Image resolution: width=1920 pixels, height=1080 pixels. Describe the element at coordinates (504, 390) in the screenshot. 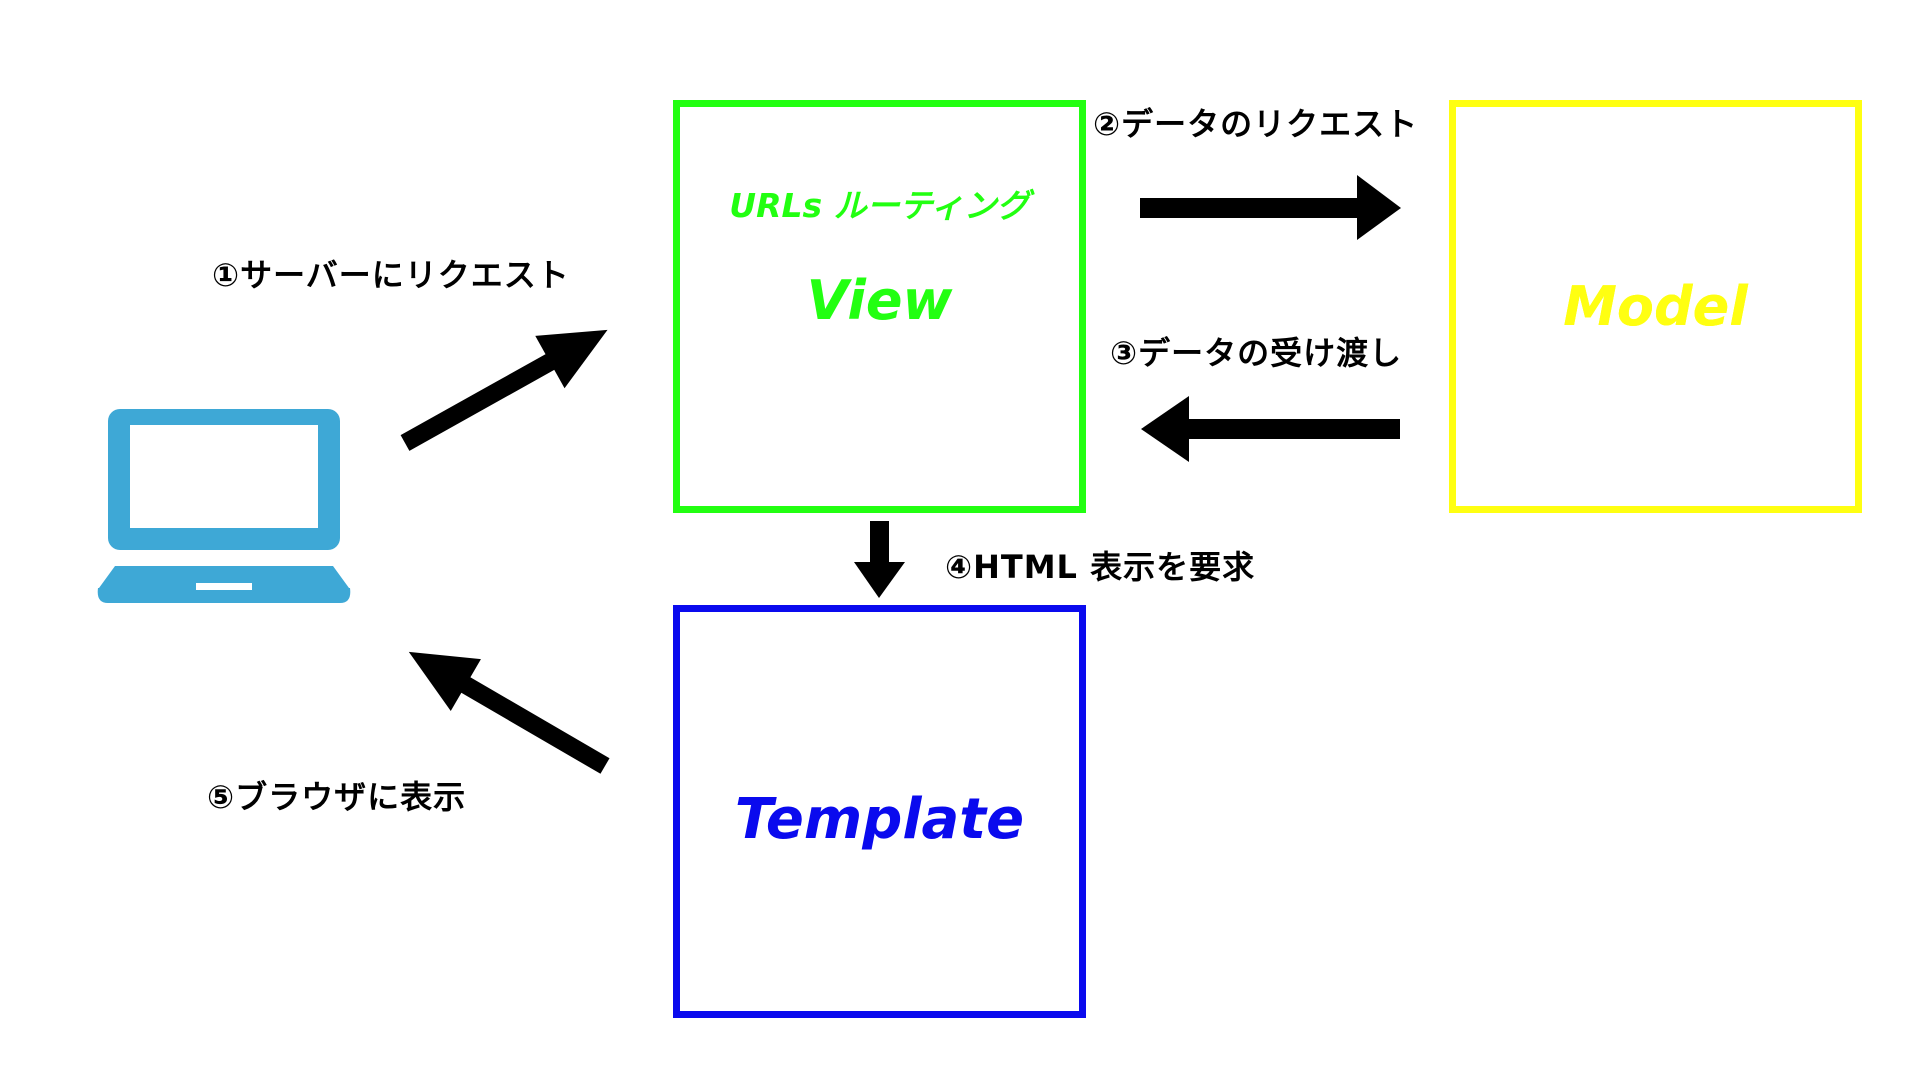

I see `arrow-request-to-view` at that location.